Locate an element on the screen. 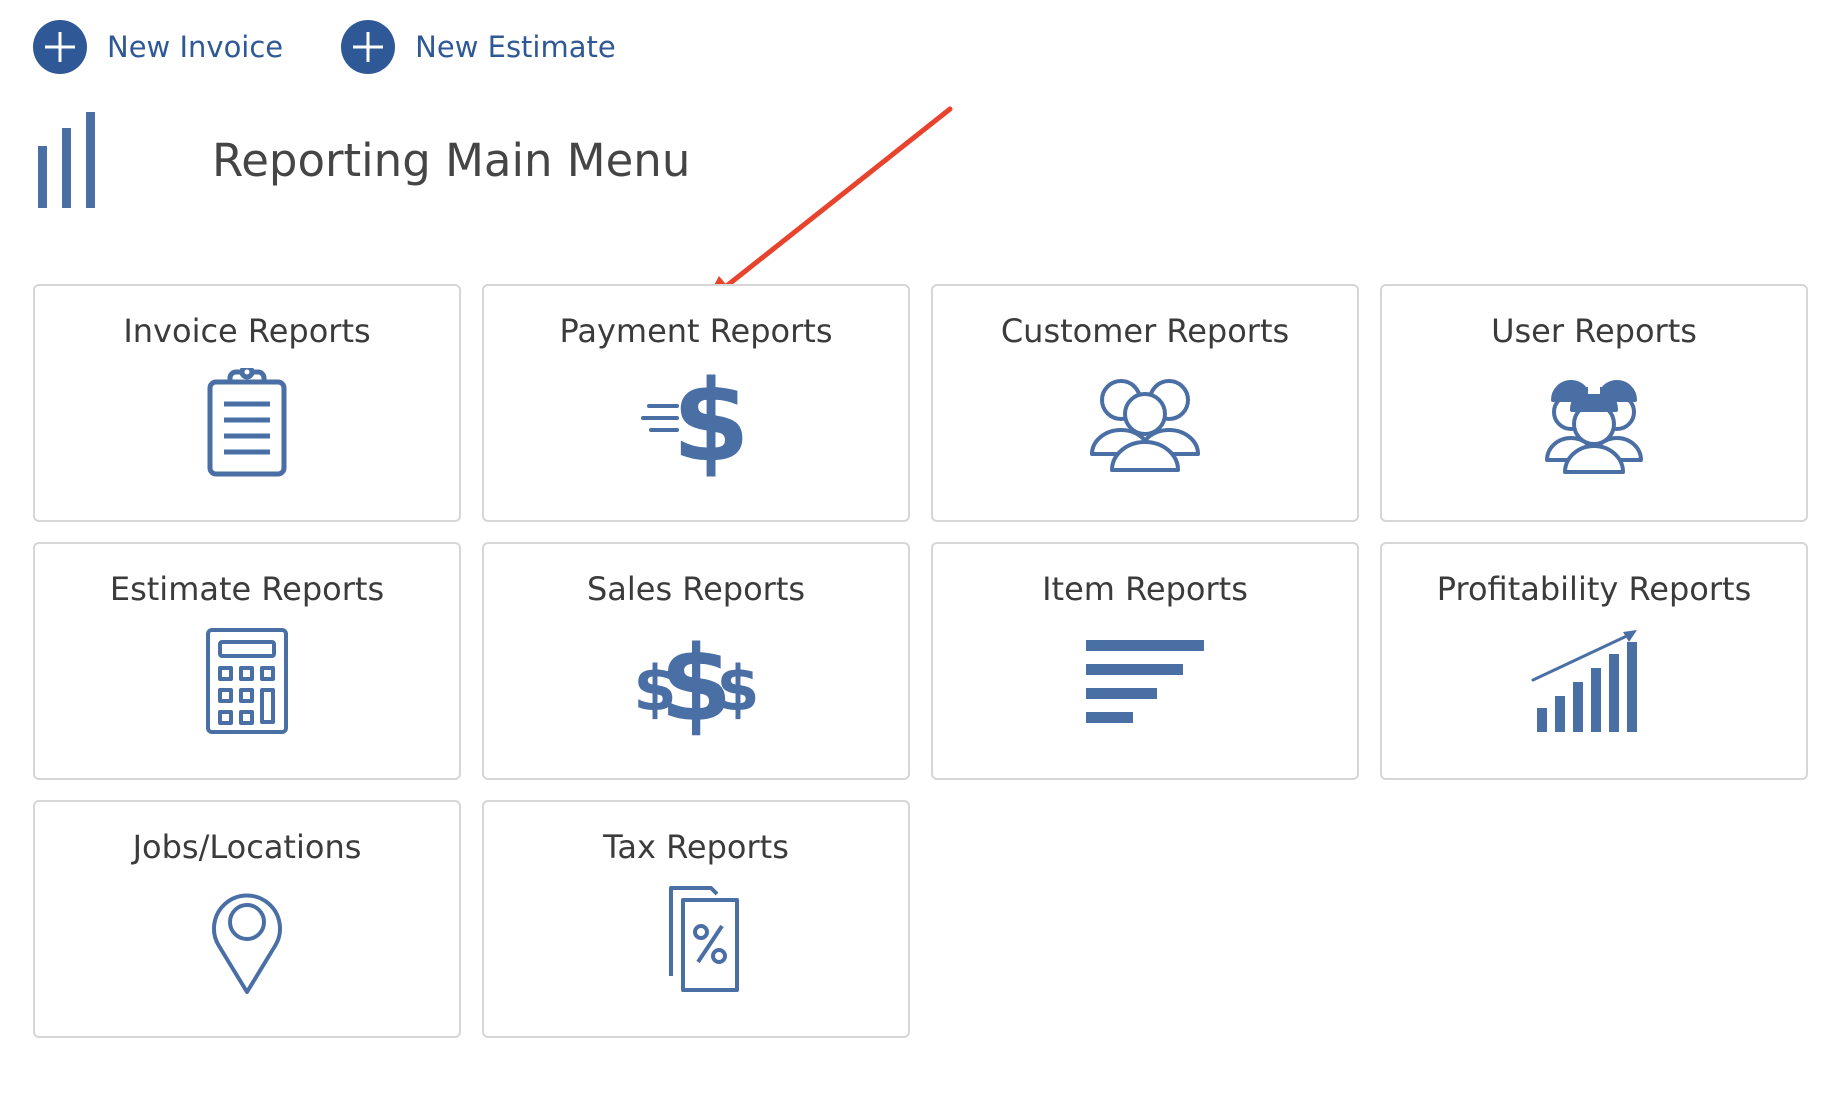 This screenshot has height=1100, width=1842. reports-bar-icon is located at coordinates (66, 160).